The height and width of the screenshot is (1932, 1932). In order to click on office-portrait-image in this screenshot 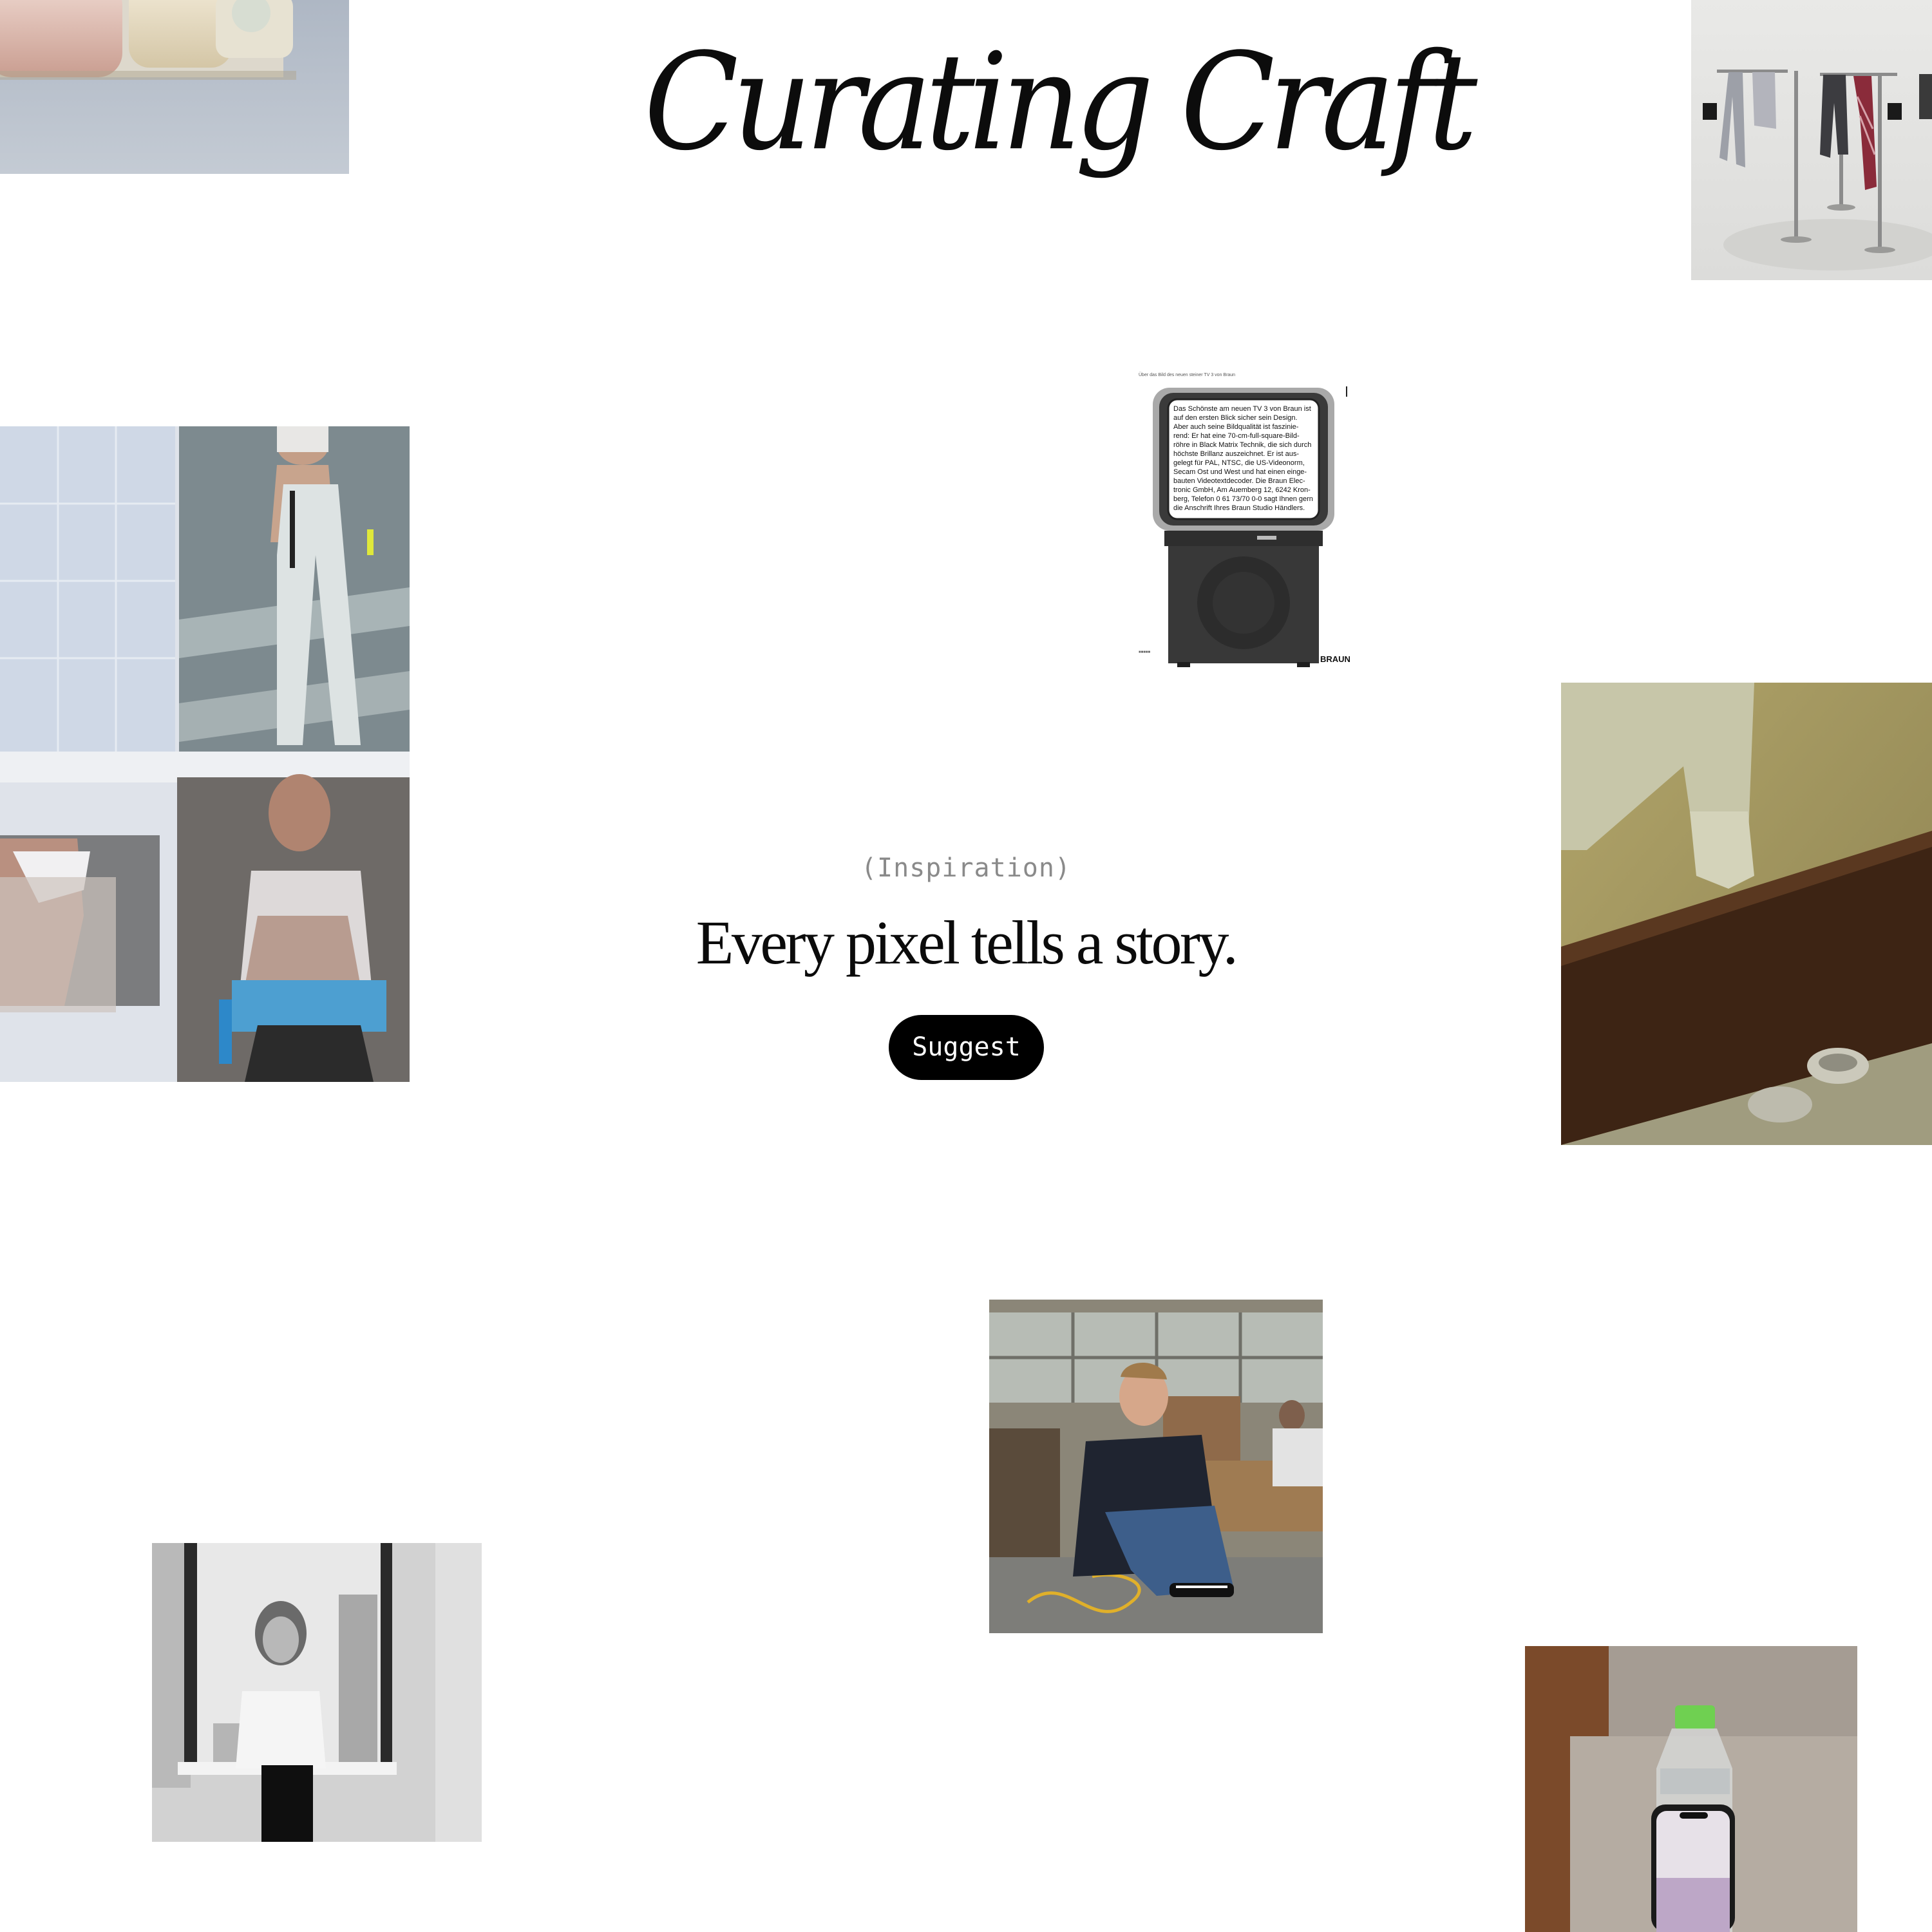, I will do `click(1156, 1467)`.